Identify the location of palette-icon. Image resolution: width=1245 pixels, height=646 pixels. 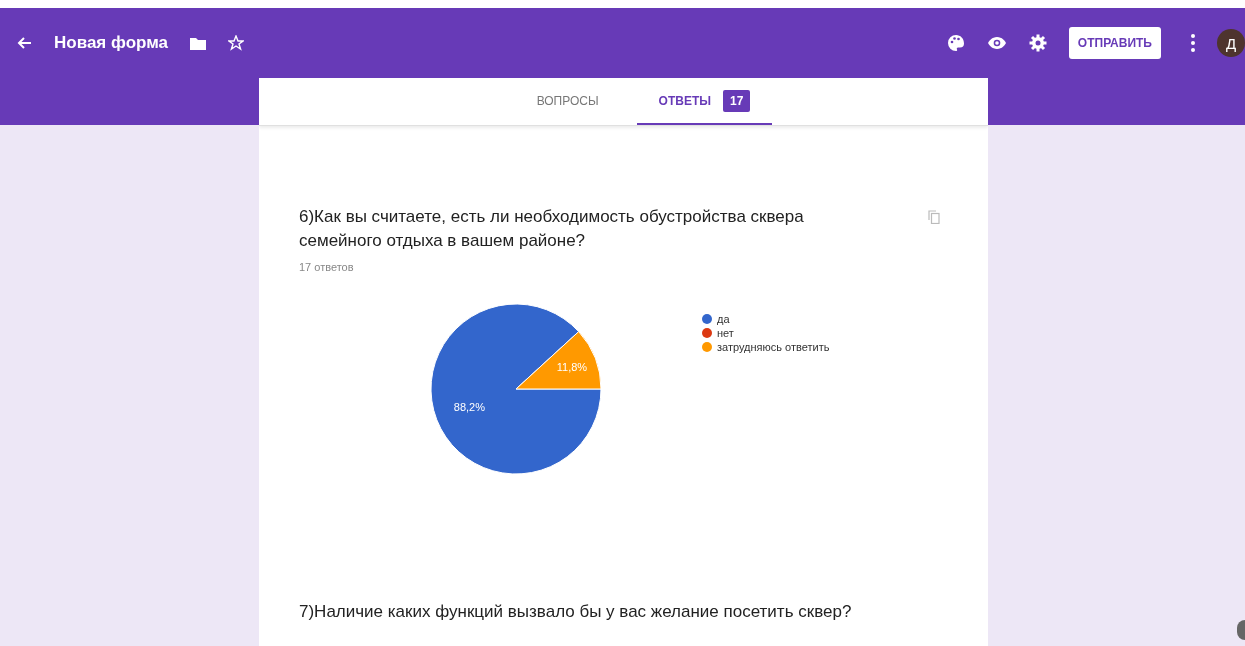
(955, 43).